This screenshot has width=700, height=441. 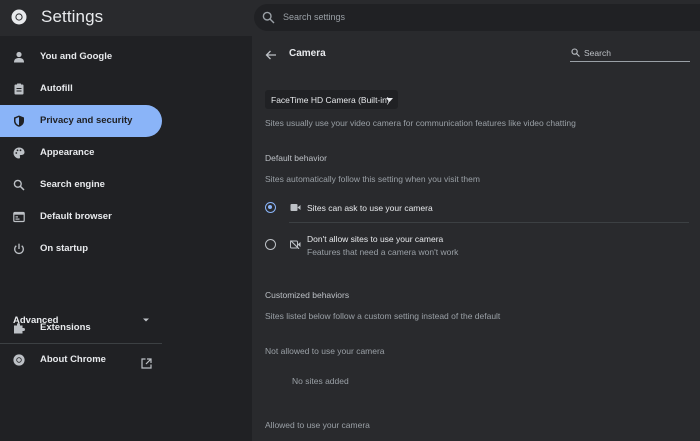 What do you see at coordinates (86, 120) in the screenshot?
I see `sidebar-item-label: Privacy and security` at bounding box center [86, 120].